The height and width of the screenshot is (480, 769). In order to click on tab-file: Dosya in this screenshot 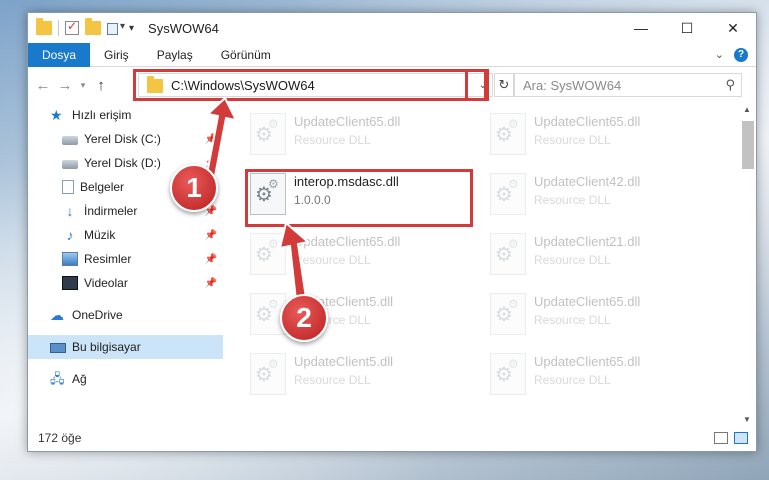, I will do `click(59, 54)`.